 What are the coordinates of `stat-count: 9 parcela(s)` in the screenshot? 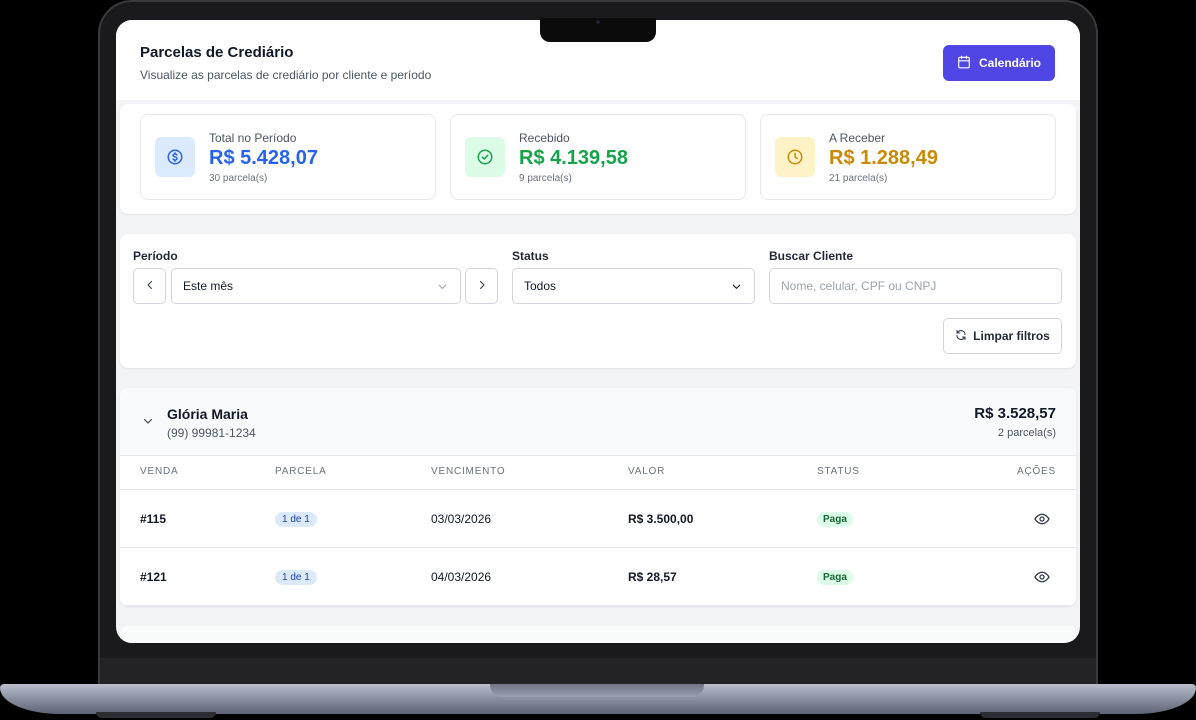 It's located at (545, 178).